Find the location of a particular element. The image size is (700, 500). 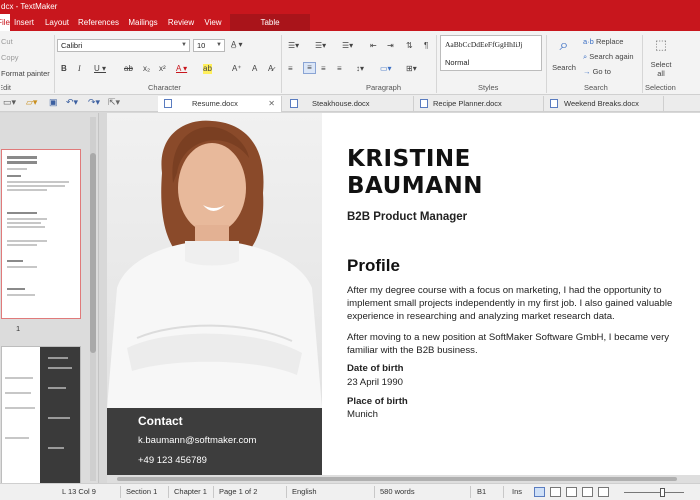

tab-insert: Insert is located at coordinates (24, 22).